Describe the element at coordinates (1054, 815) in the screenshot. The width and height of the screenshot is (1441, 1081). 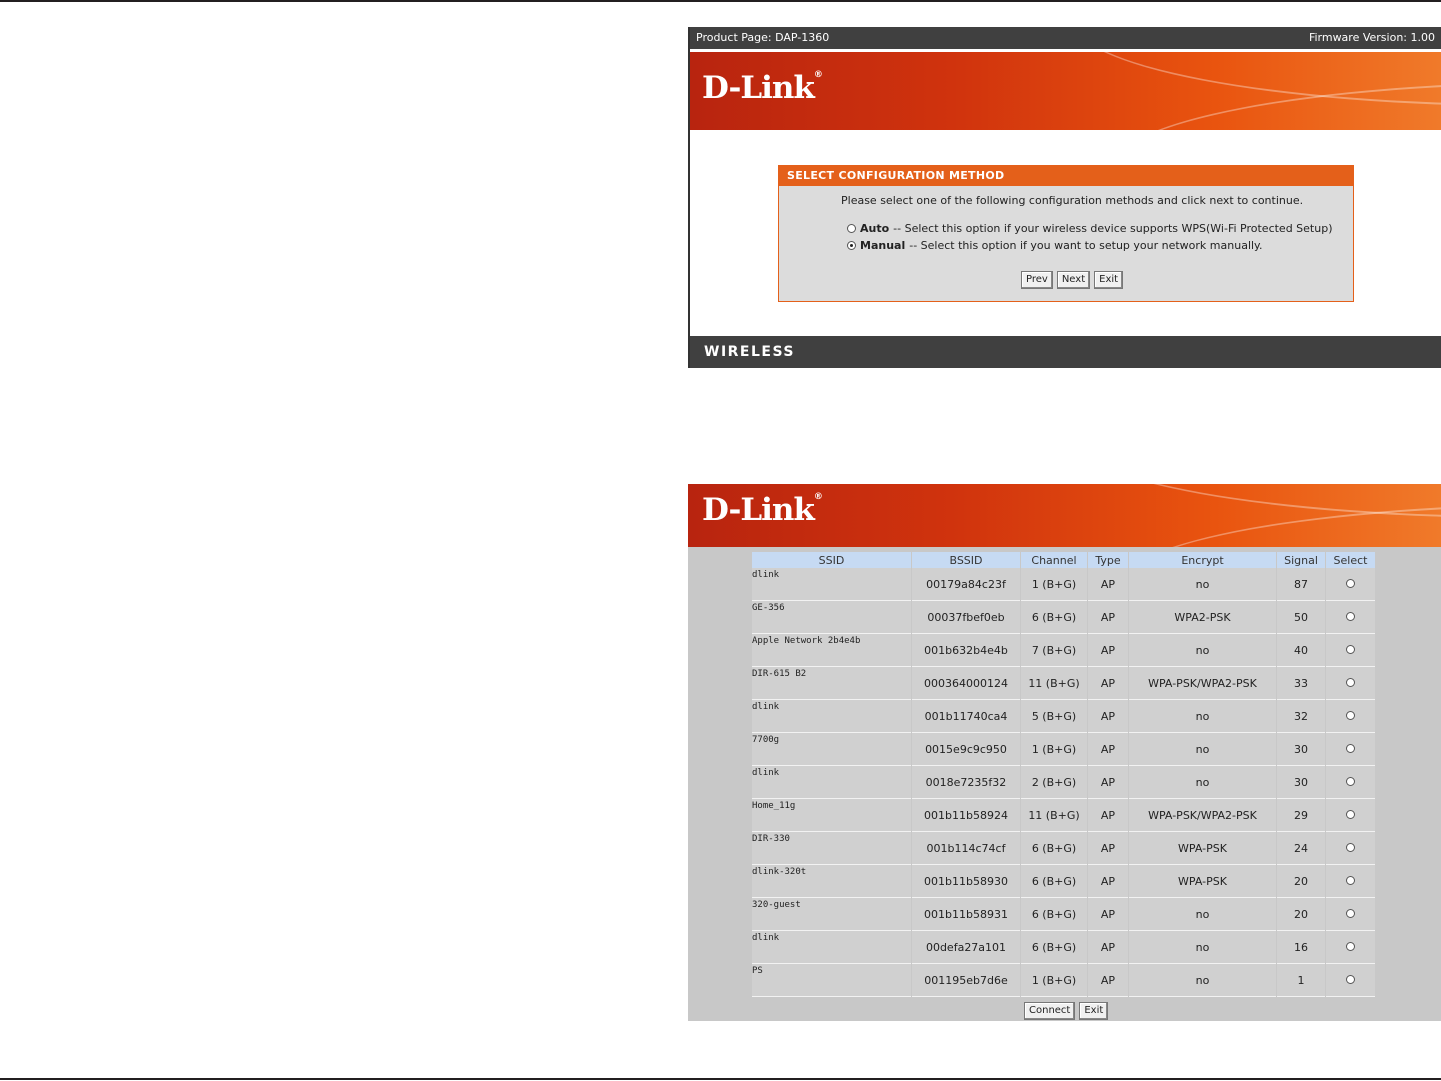
I see `channel-cell: 11 (B+G)` at that location.